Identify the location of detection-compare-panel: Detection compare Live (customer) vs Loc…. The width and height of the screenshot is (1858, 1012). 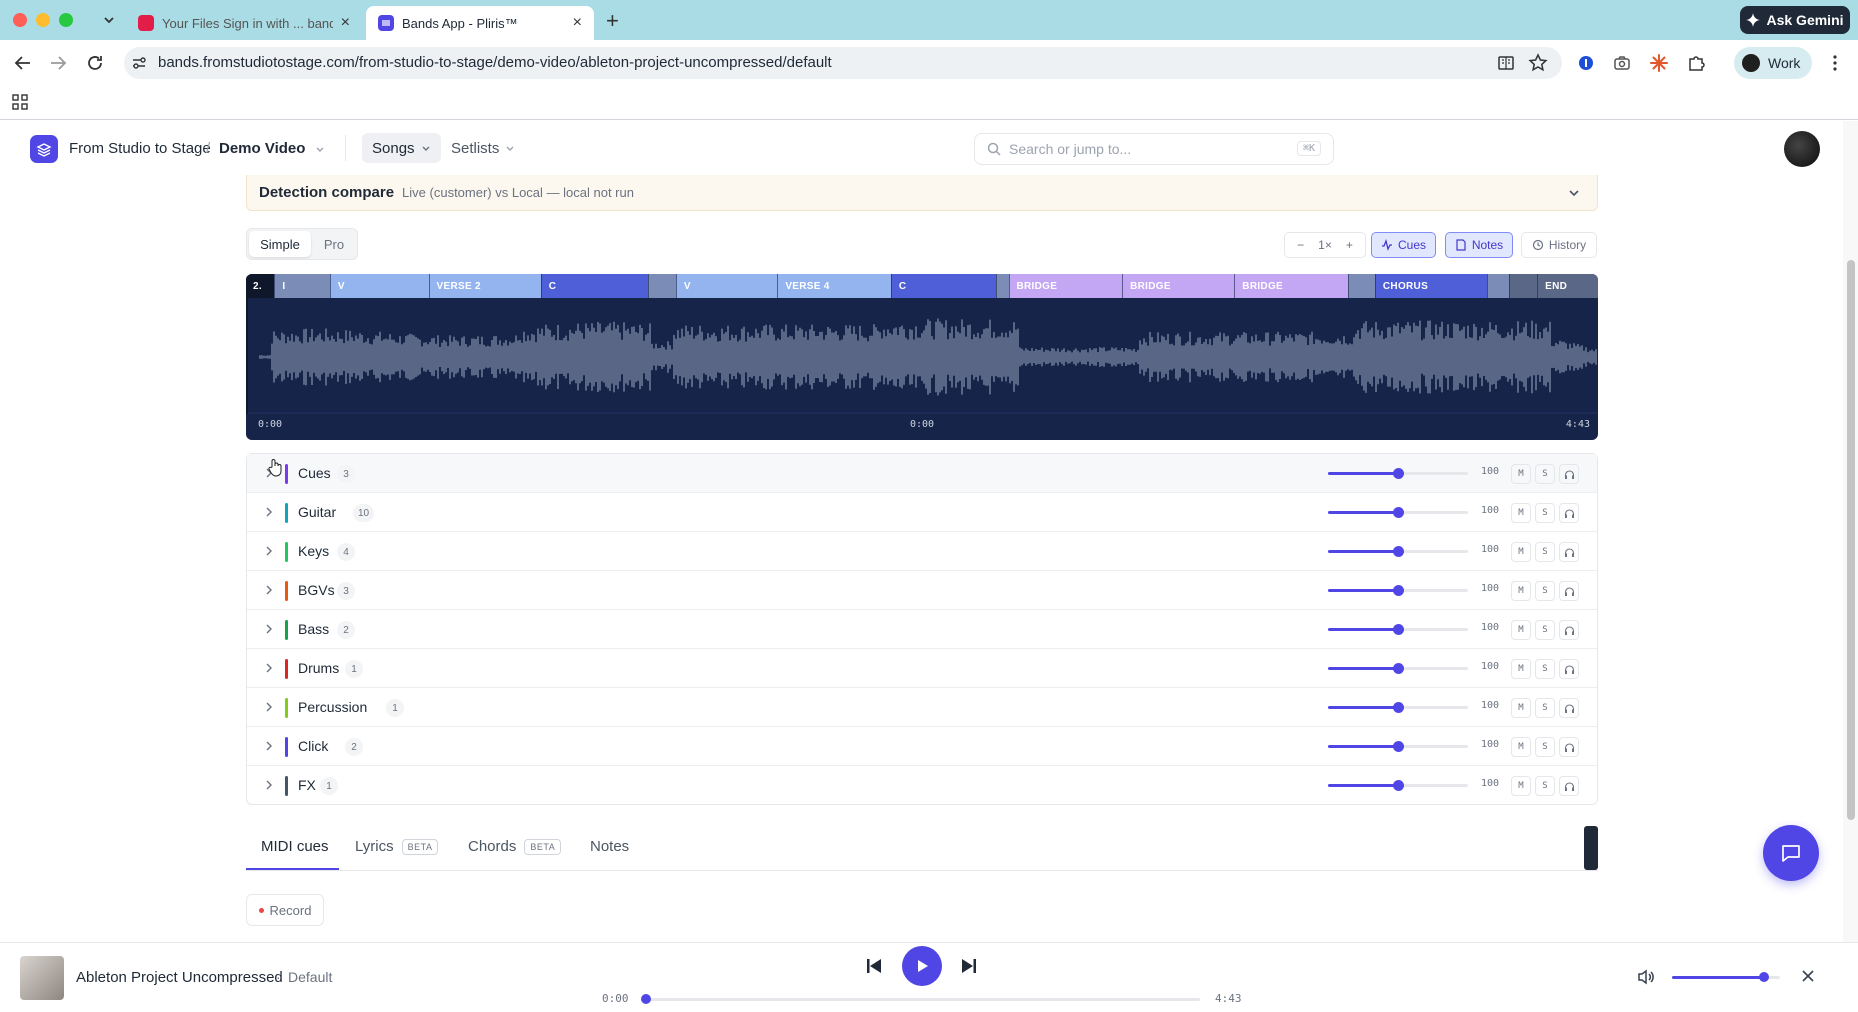
(922, 193).